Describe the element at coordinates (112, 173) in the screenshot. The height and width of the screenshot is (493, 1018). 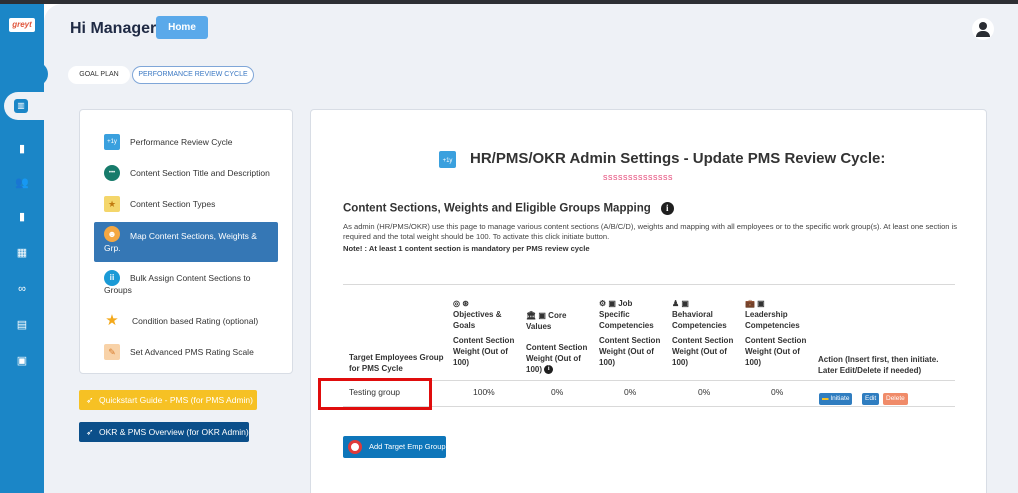
I see `dots-icon: •••` at that location.